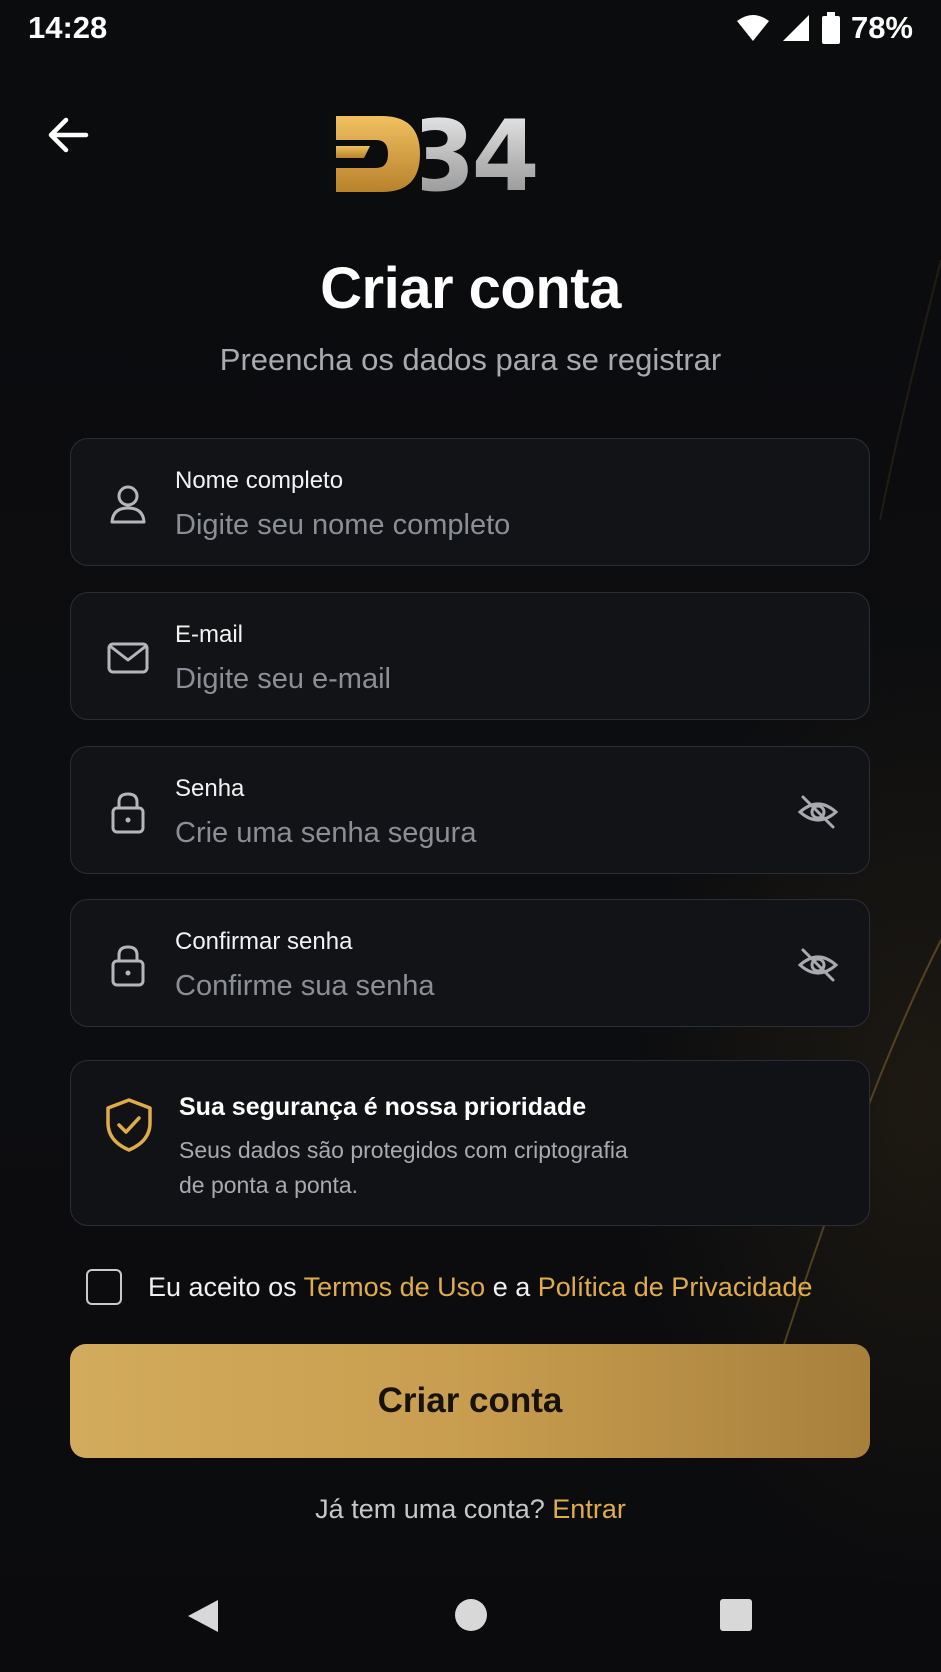 This screenshot has height=1672, width=941. Describe the element at coordinates (395, 1287) in the screenshot. I see `terms-of-use-link: Termos de Uso` at that location.